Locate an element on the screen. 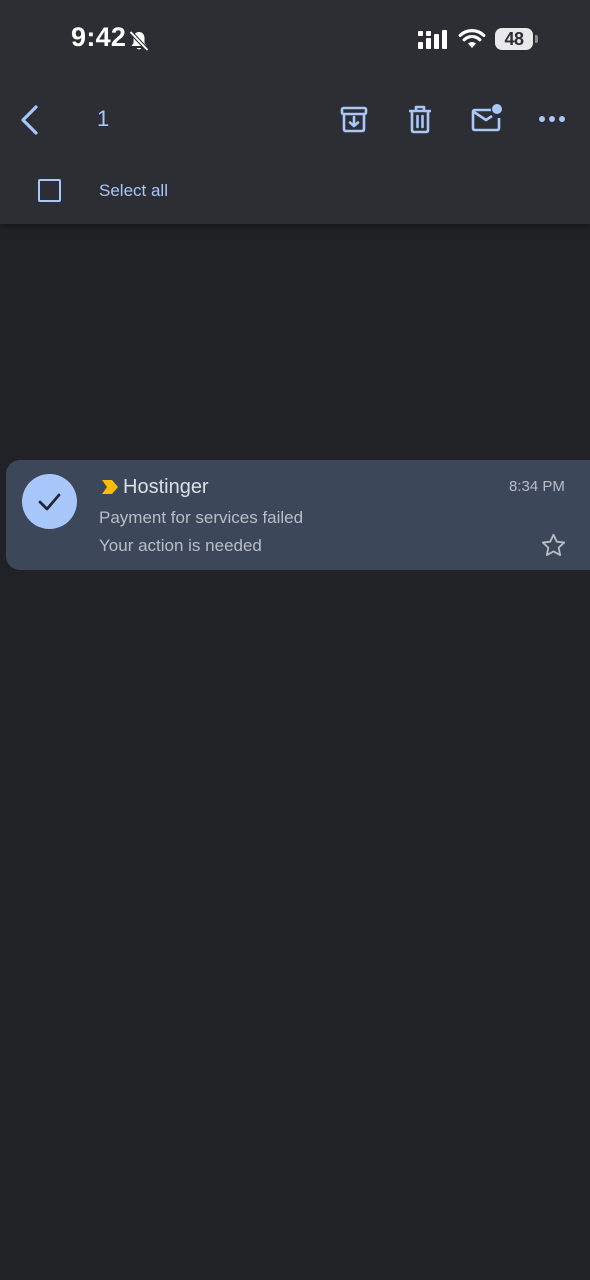  selected-count: 1 is located at coordinates (103, 118).